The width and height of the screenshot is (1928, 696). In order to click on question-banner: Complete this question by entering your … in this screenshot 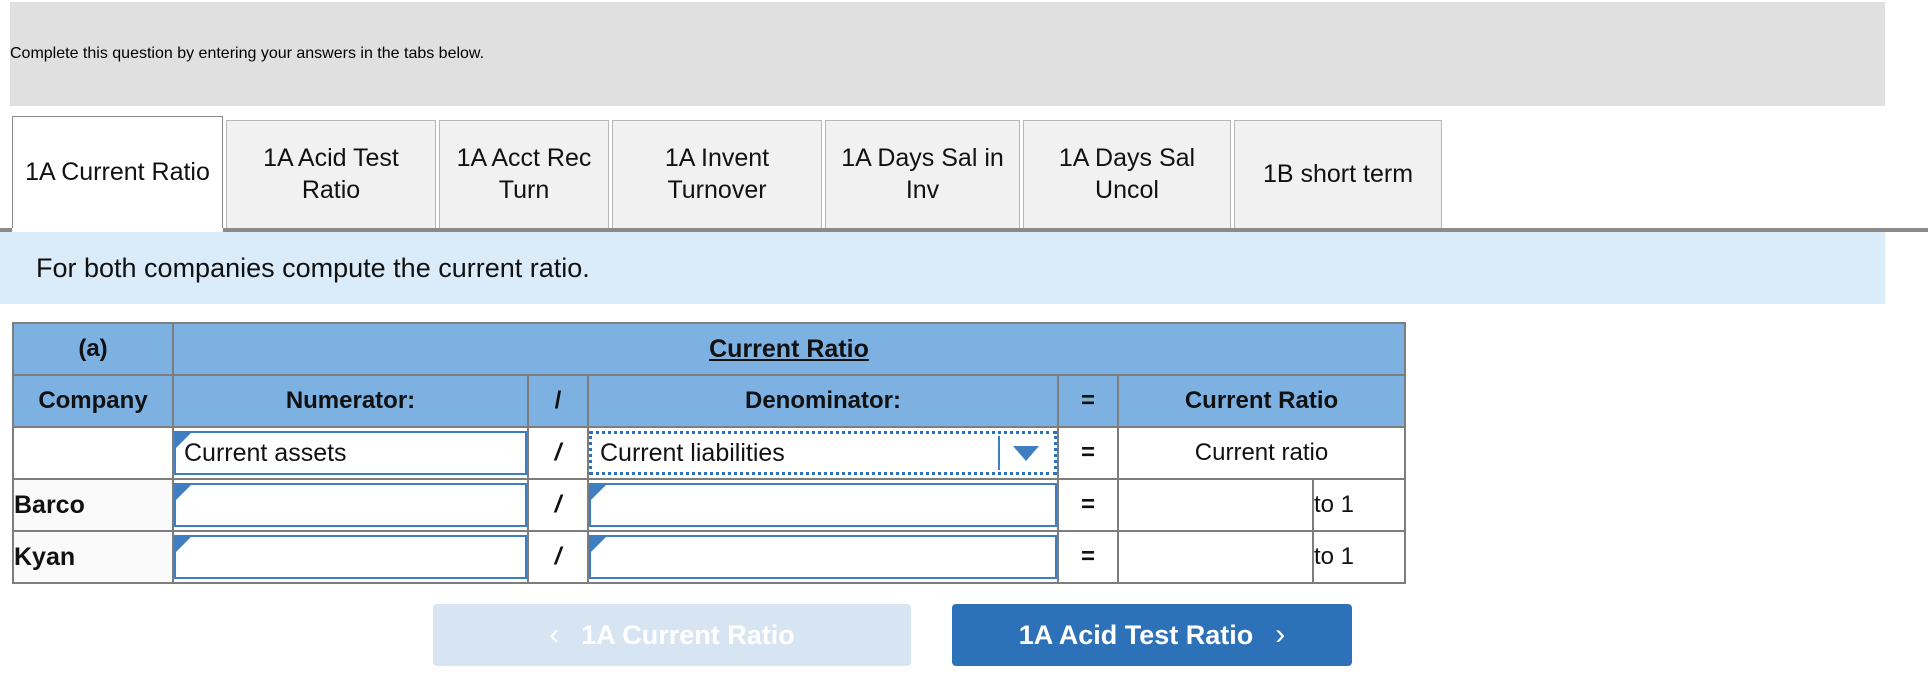, I will do `click(947, 54)`.